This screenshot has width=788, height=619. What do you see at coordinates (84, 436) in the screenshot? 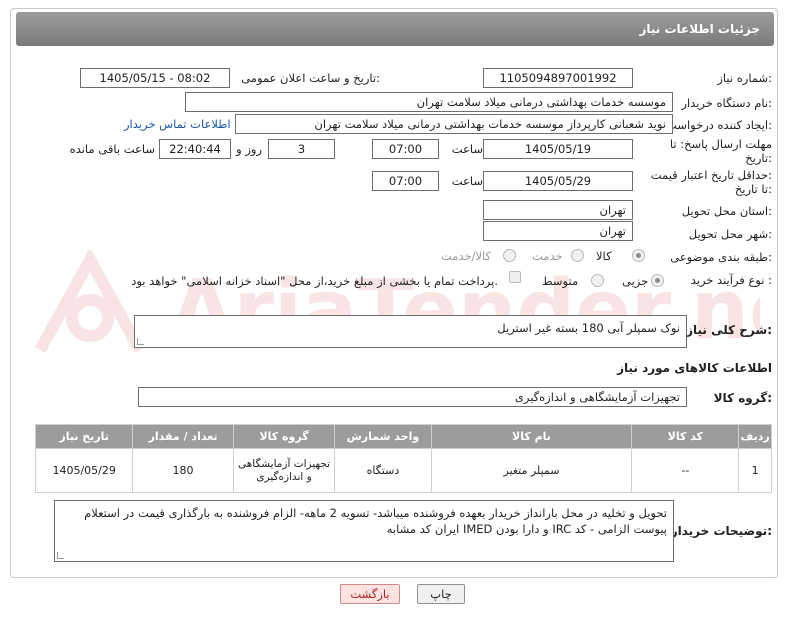
I see `col-date: تاریخ نیاز` at bounding box center [84, 436].